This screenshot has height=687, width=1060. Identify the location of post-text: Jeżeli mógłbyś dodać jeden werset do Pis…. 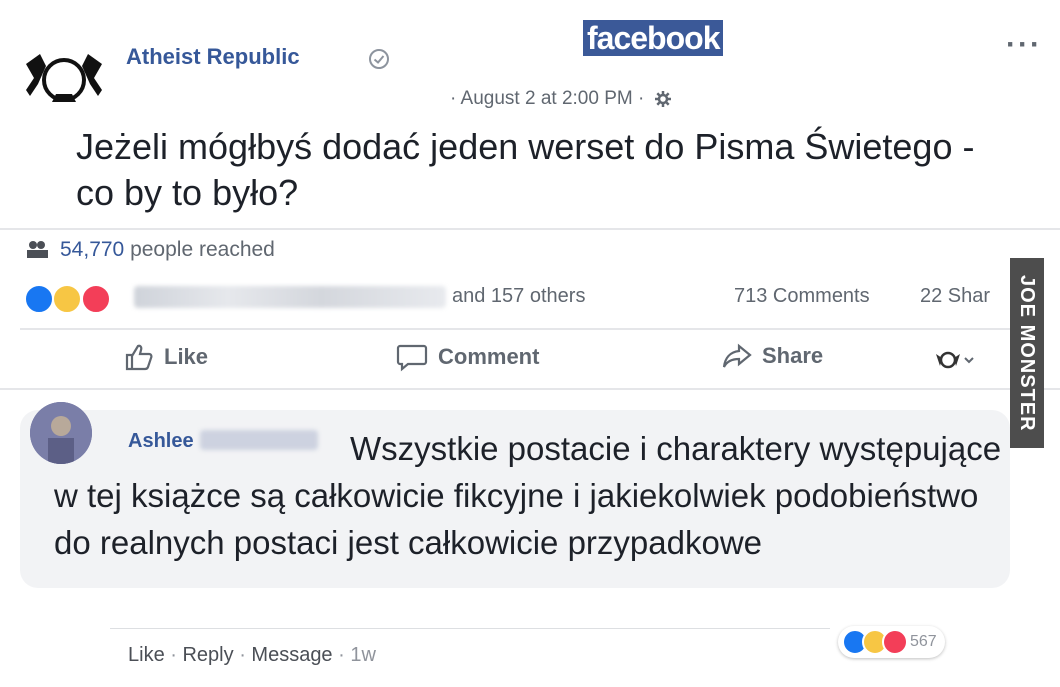
(525, 169).